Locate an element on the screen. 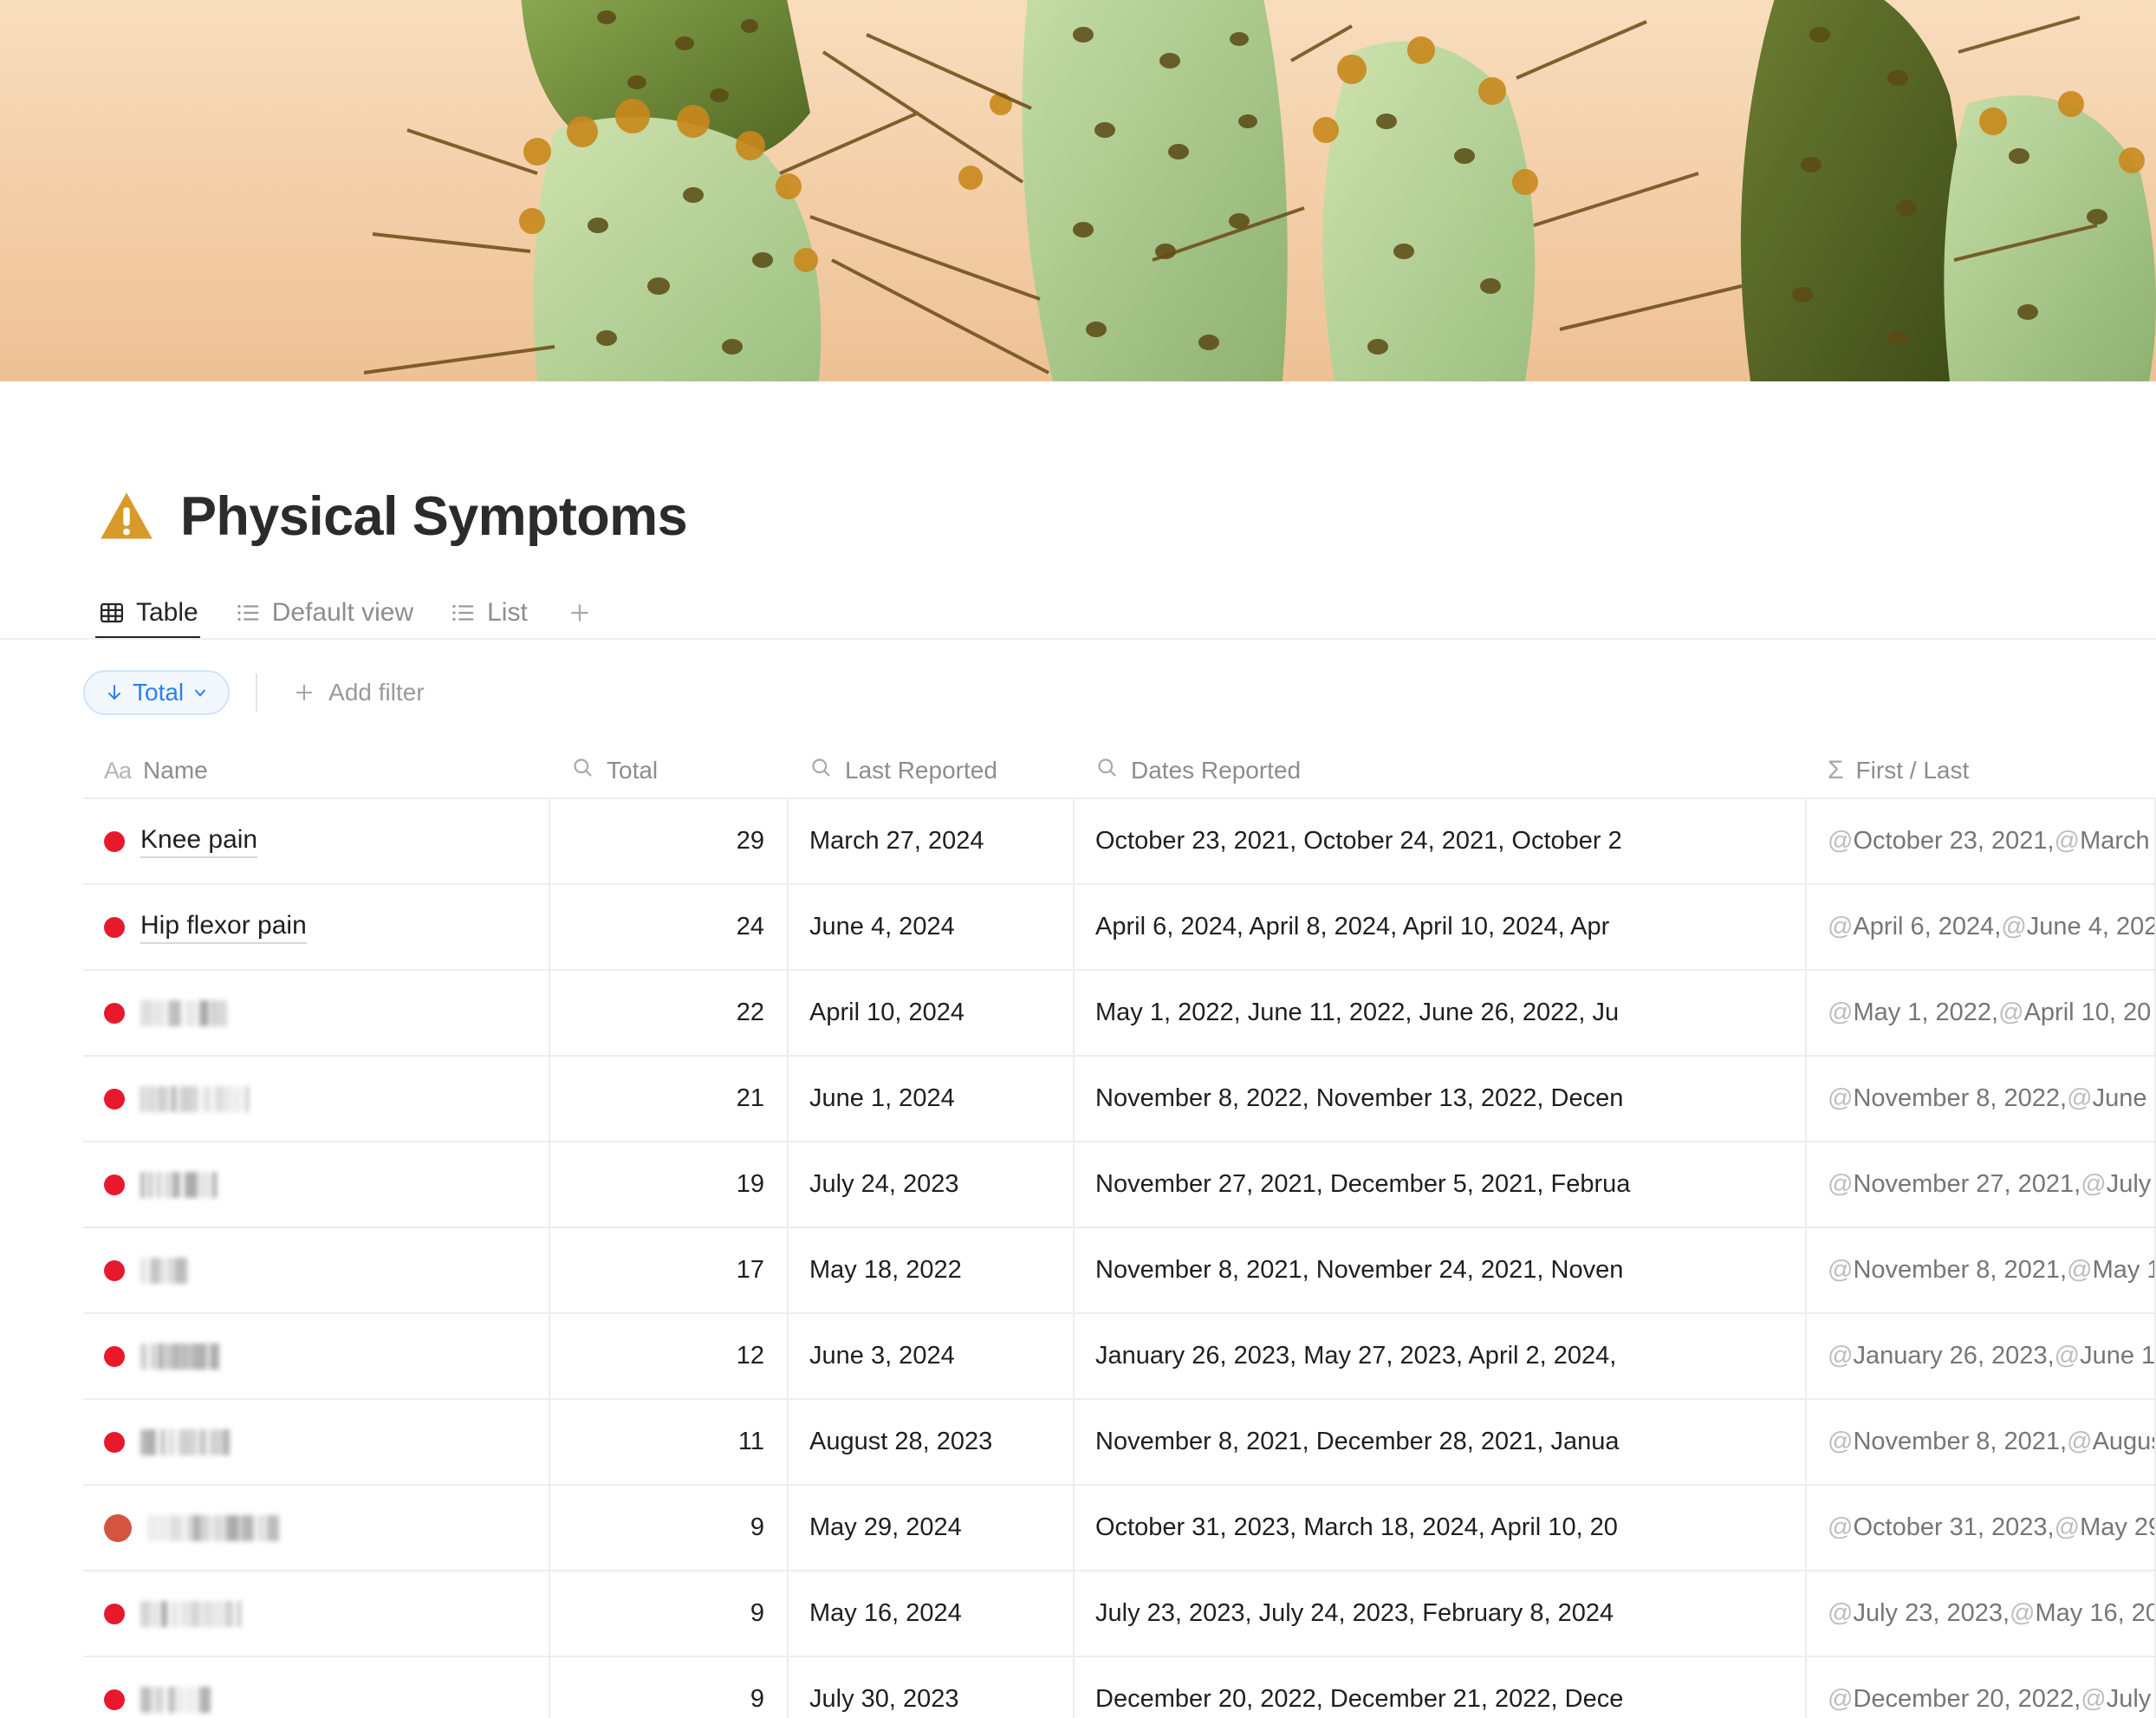 The width and height of the screenshot is (2156, 1718). cell-last-reported: May 18, 2022 is located at coordinates (932, 1270).